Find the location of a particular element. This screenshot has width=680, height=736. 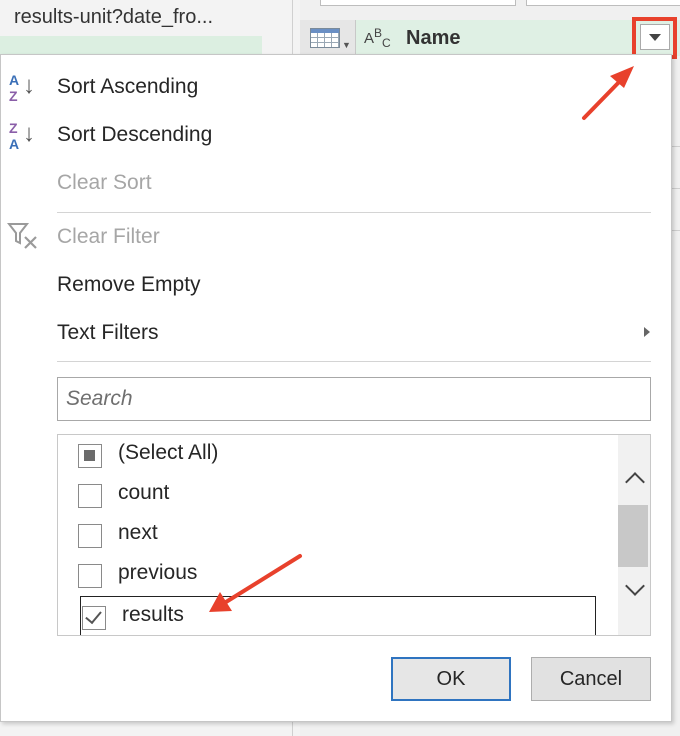

list-item-count: count is located at coordinates (328, 496).